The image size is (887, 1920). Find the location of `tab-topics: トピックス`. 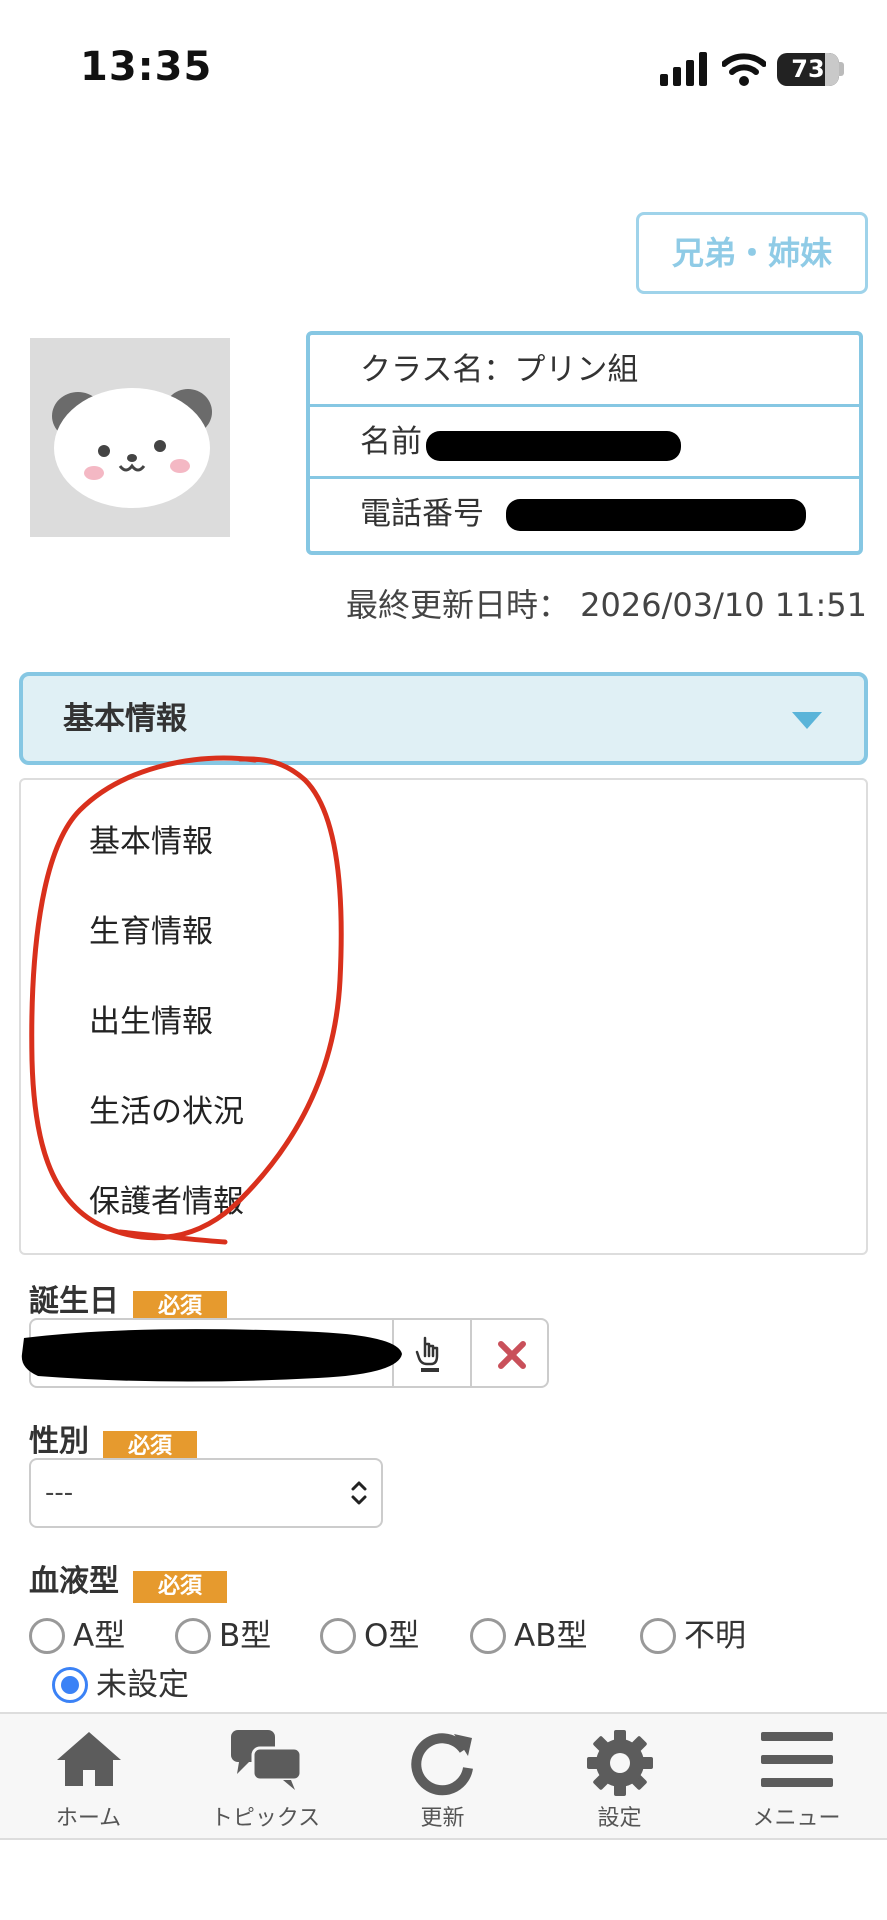

tab-topics: トピックス is located at coordinates (265, 1776).